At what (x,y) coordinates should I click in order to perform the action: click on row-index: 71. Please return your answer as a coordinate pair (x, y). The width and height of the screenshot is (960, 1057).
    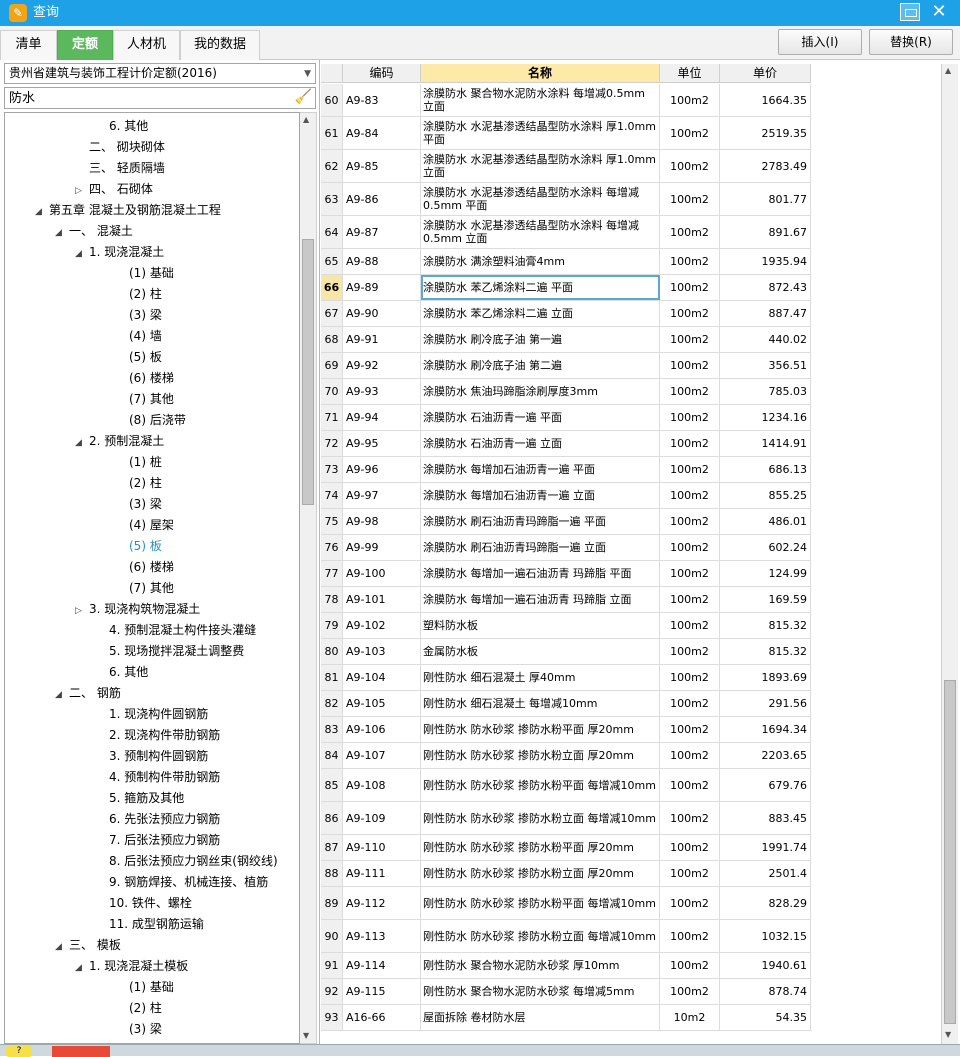
    Looking at the image, I should click on (332, 417).